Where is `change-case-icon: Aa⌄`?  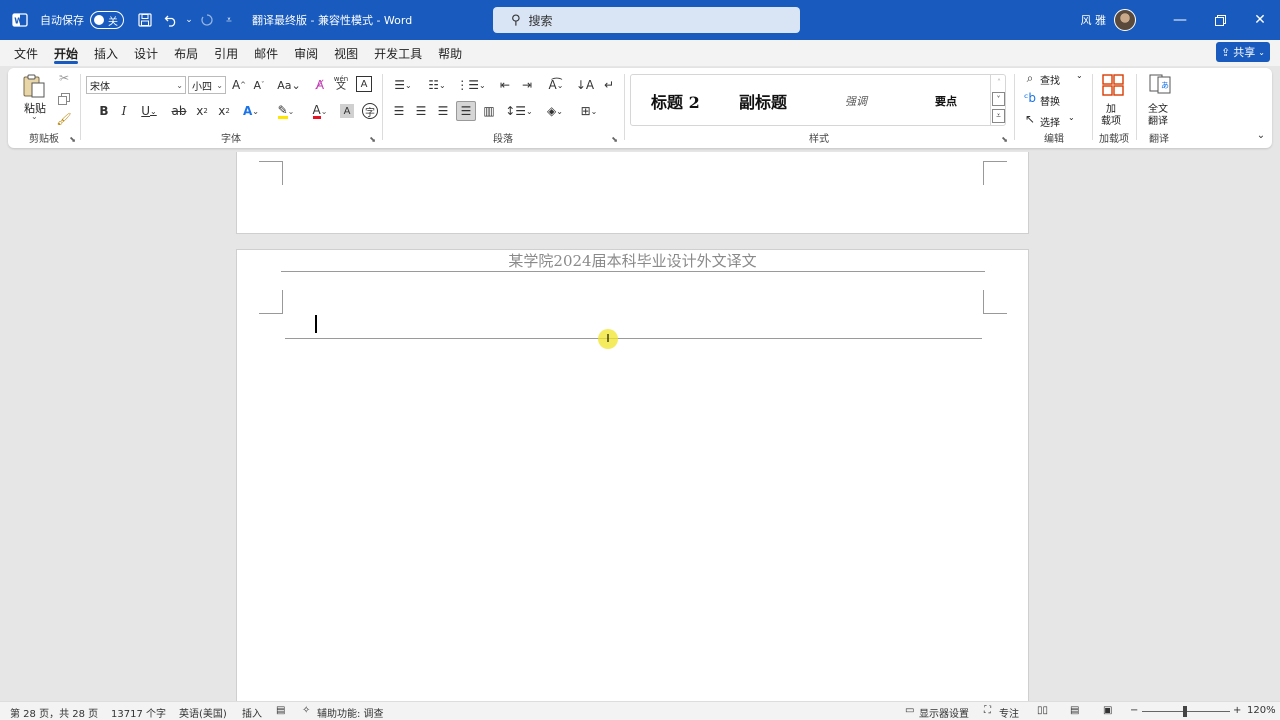
change-case-icon: Aa⌄ is located at coordinates (289, 85).